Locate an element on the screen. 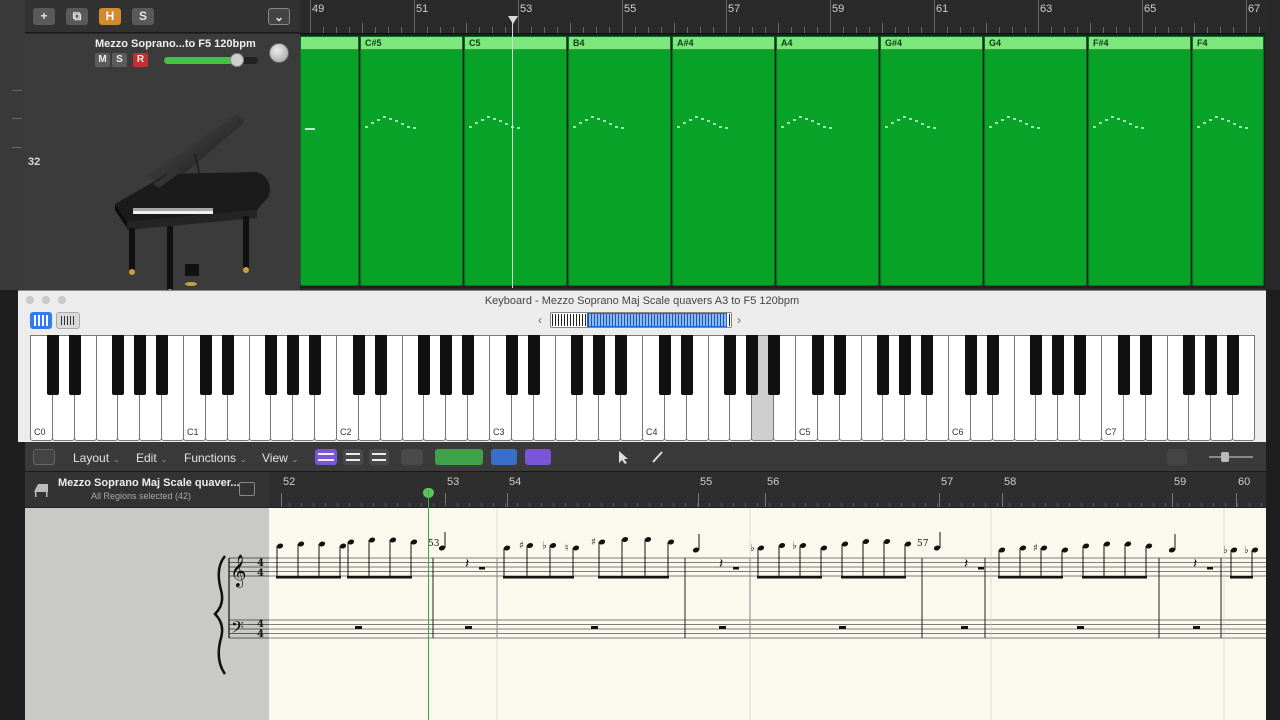  black-key-Fsharp0 is located at coordinates (118, 365).